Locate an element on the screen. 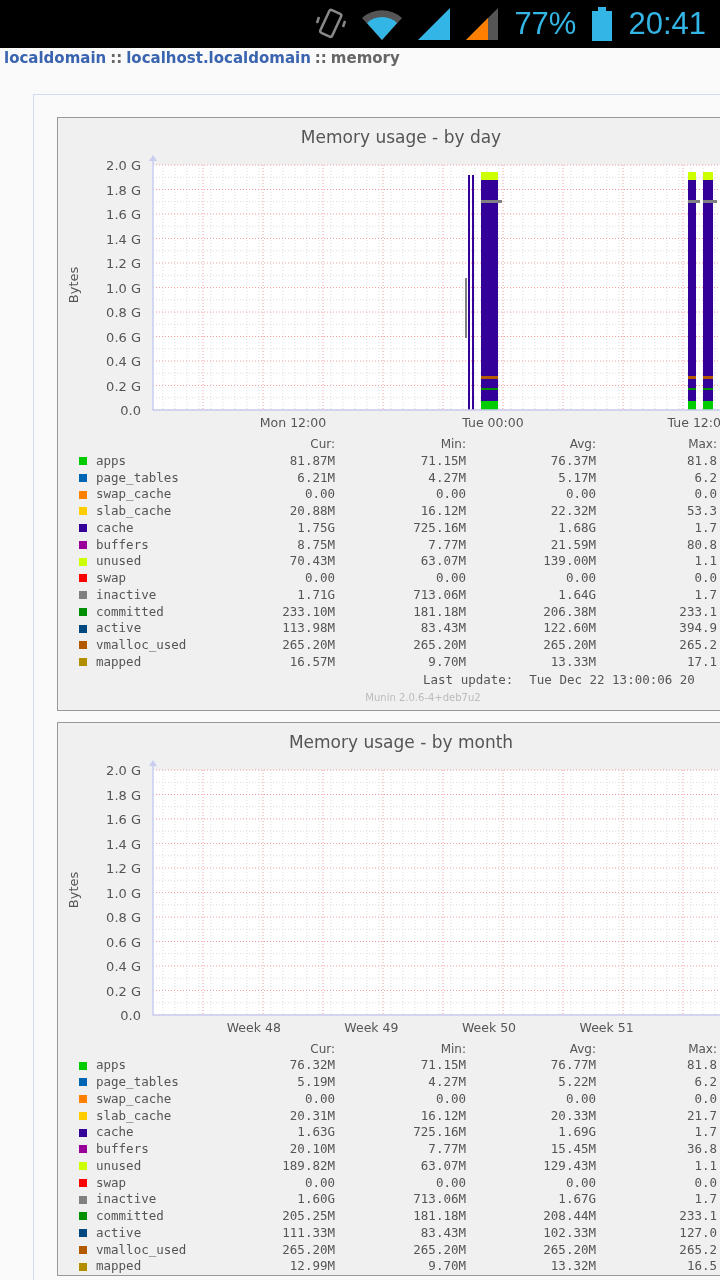  legend-value: 81.8 is located at coordinates (701, 1065).